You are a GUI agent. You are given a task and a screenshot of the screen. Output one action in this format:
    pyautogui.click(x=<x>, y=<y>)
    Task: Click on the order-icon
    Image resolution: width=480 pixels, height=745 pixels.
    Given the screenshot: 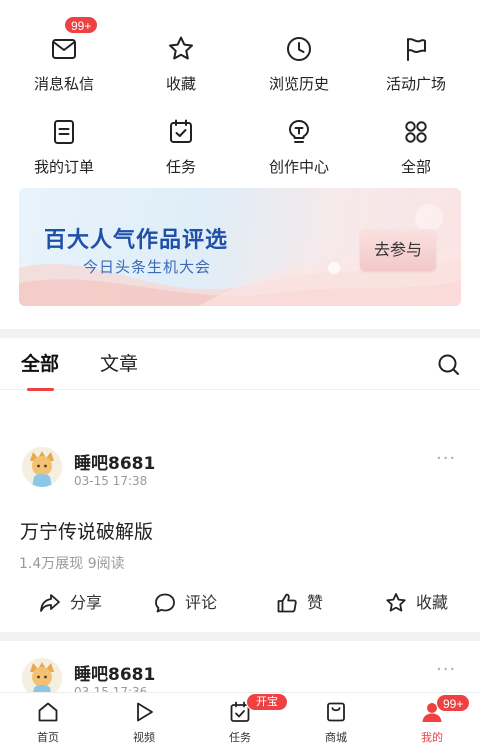 What is the action you would take?
    pyautogui.click(x=64, y=132)
    